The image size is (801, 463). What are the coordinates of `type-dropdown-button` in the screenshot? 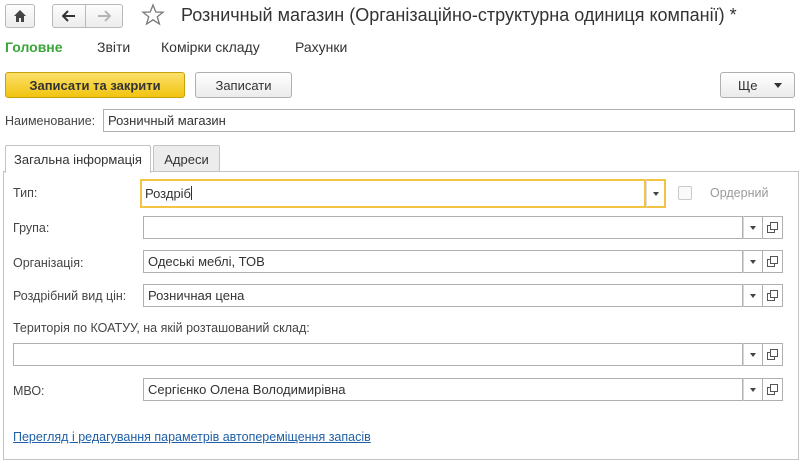 It's located at (656, 193).